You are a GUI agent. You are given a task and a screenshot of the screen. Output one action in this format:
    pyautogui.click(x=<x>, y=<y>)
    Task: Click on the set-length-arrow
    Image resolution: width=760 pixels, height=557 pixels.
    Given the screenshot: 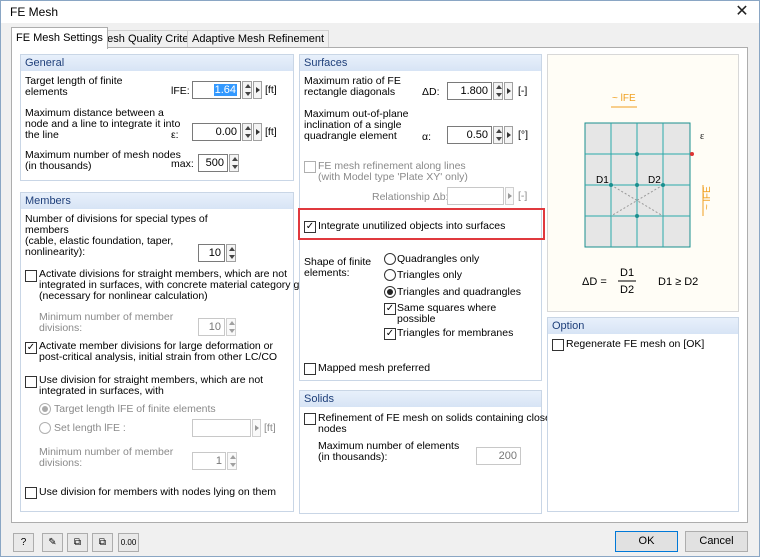 What is the action you would take?
    pyautogui.click(x=256, y=428)
    